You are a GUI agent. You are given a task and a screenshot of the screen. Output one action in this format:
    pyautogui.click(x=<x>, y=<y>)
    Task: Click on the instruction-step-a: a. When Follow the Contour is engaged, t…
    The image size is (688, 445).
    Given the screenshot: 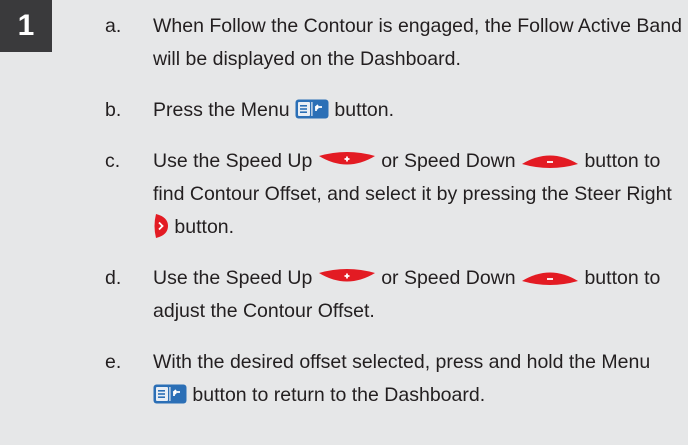 What is the action you would take?
    pyautogui.click(x=395, y=43)
    